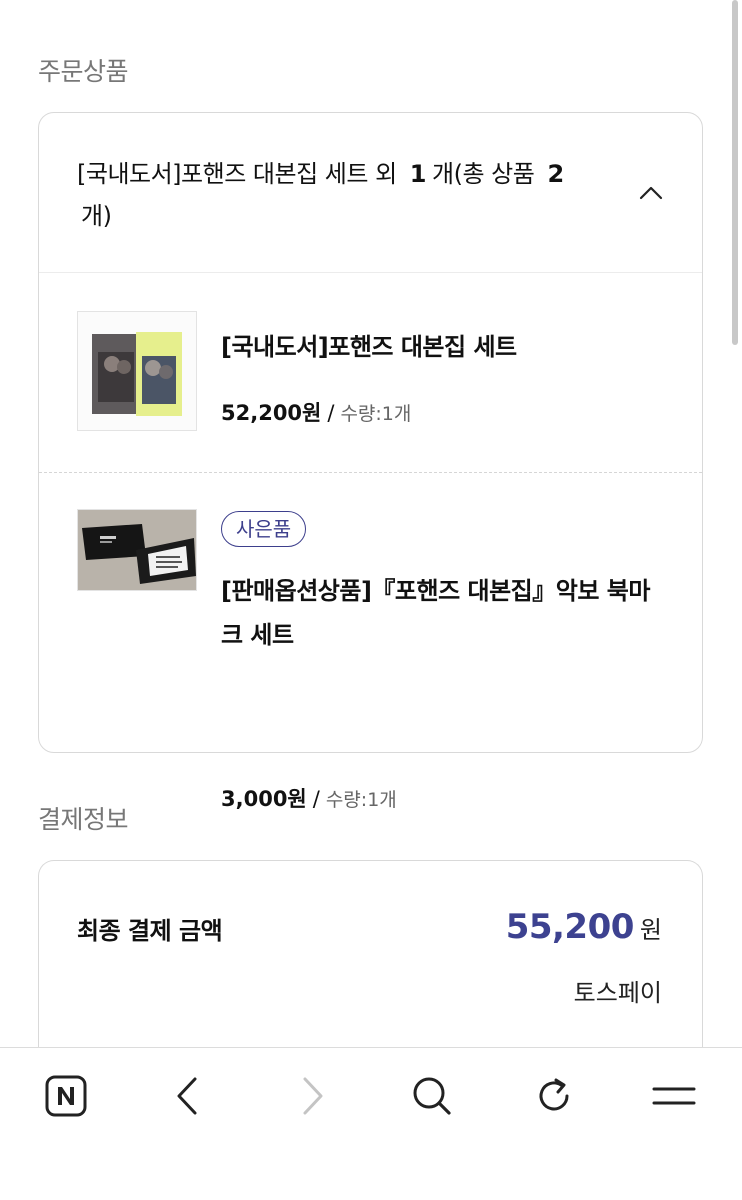 Image resolution: width=742 pixels, height=1200 pixels. I want to click on bookmark-set-image, so click(137, 550).